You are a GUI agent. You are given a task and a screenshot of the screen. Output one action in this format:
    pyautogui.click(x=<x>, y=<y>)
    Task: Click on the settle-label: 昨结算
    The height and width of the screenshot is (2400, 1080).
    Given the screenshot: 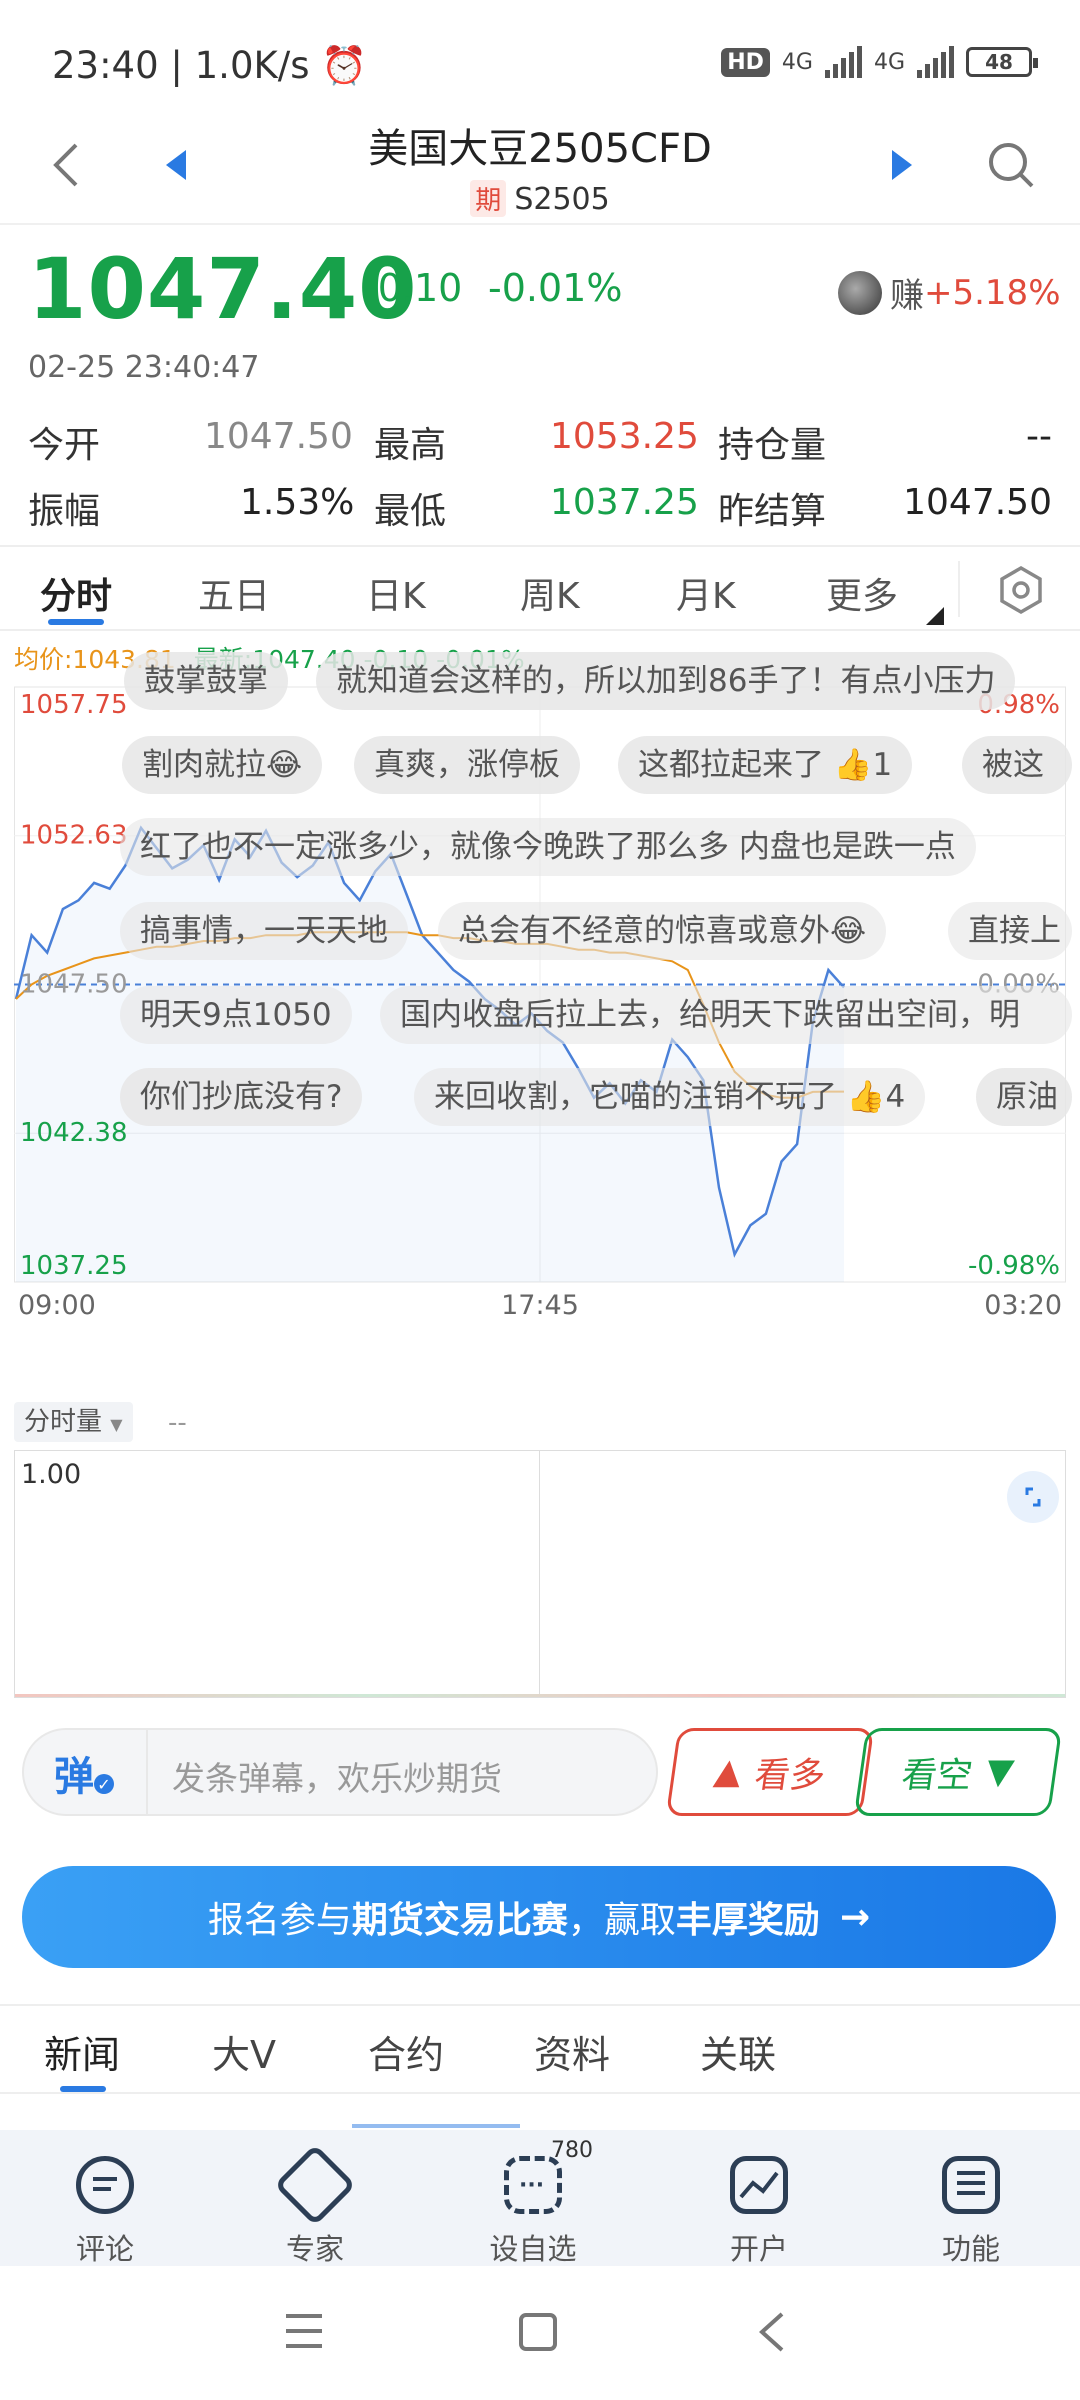 What is the action you would take?
    pyautogui.click(x=772, y=511)
    